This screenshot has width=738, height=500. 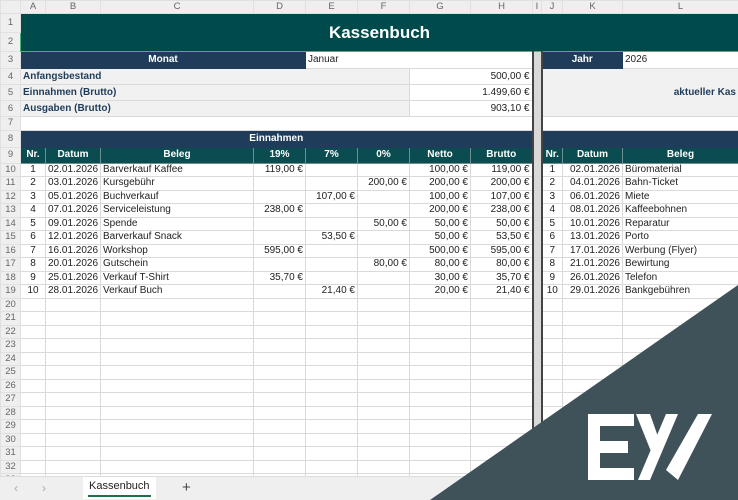 I want to click on einnahmen-cell: 53,50 €, so click(x=331, y=237).